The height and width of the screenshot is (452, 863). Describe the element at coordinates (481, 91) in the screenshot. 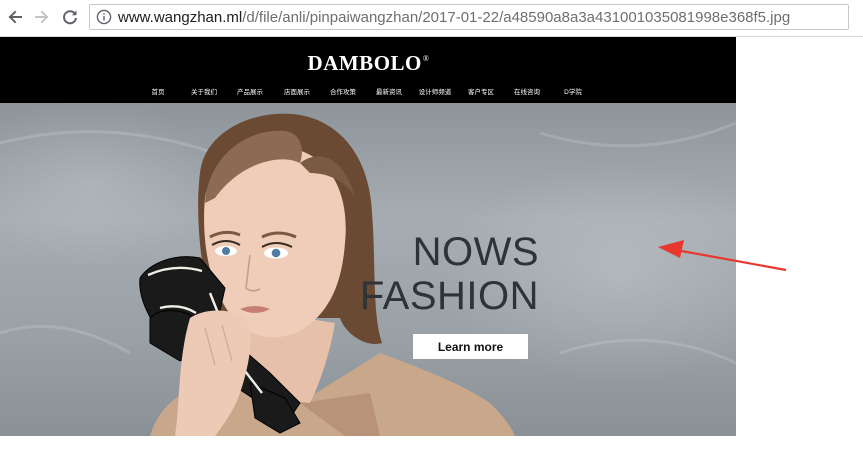

I see `nav-item-customers: 客户专区` at that location.